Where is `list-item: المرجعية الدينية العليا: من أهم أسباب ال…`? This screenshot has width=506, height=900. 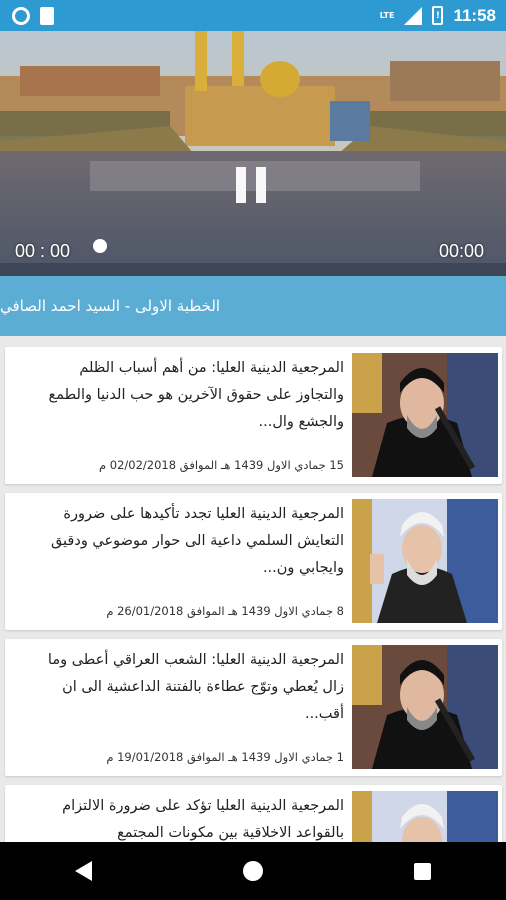
list-item: المرجعية الدينية العليا: من أهم أسباب ال… is located at coordinates (253, 415).